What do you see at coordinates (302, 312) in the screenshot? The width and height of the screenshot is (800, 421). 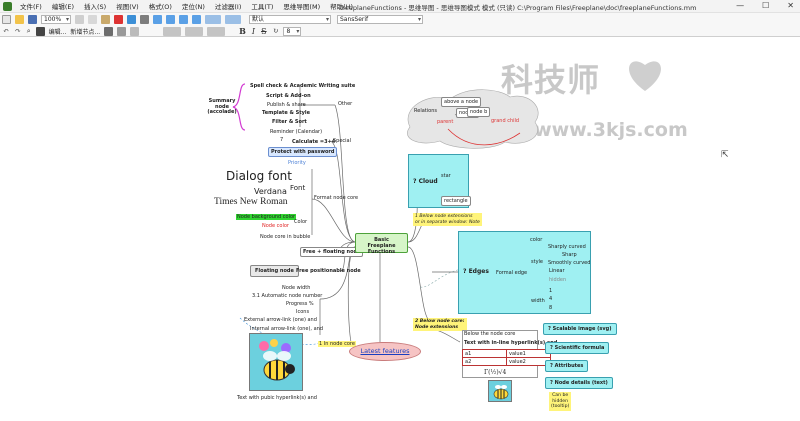 I see `node-icons: Icons` at bounding box center [302, 312].